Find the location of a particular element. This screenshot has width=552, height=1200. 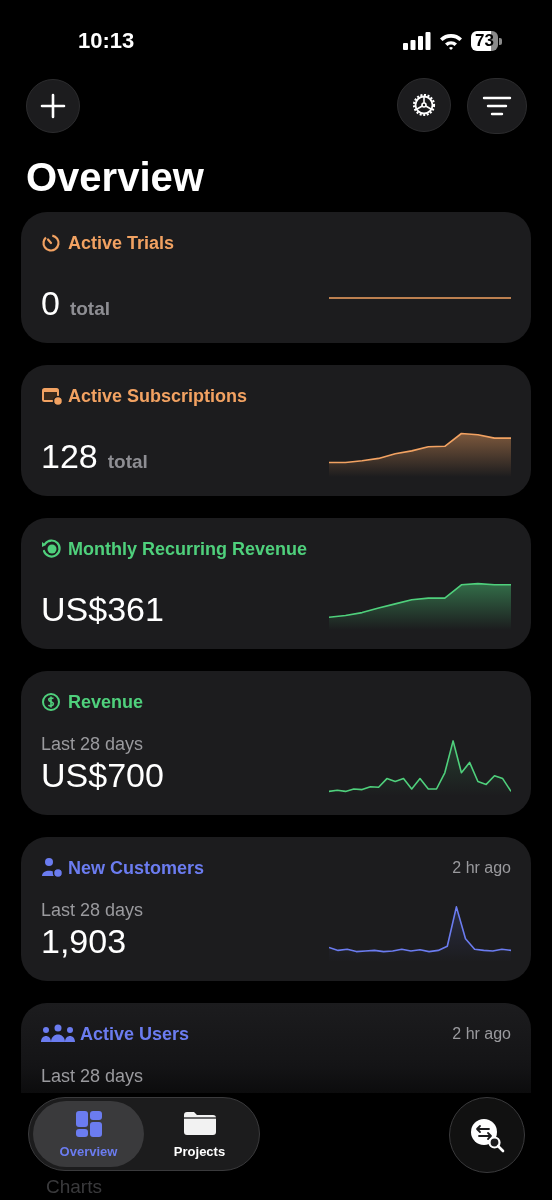

section-heading: Charts is located at coordinates (74, 1187).